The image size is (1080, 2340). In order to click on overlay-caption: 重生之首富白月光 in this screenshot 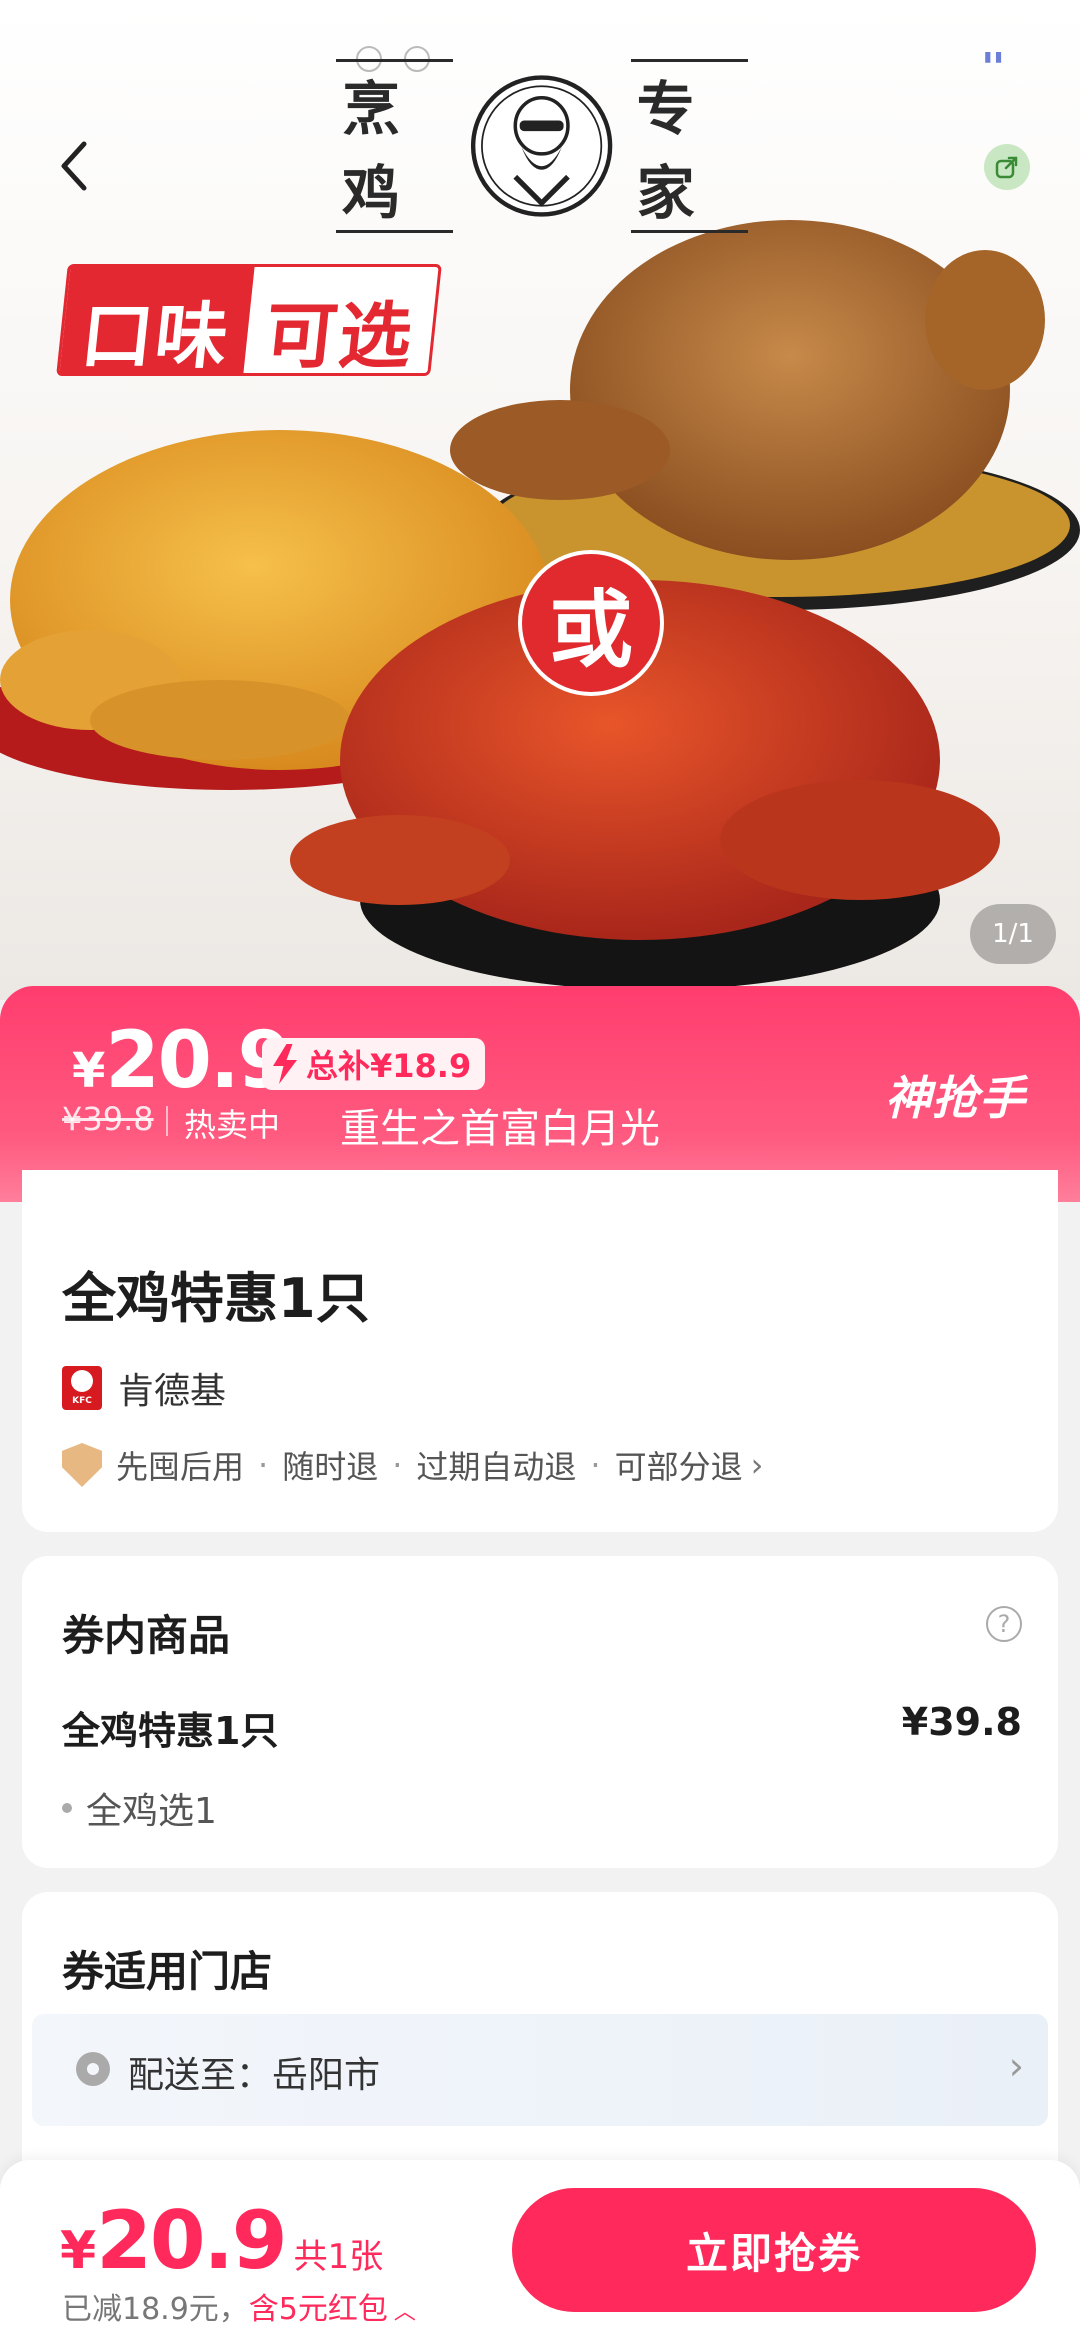, I will do `click(500, 1129)`.